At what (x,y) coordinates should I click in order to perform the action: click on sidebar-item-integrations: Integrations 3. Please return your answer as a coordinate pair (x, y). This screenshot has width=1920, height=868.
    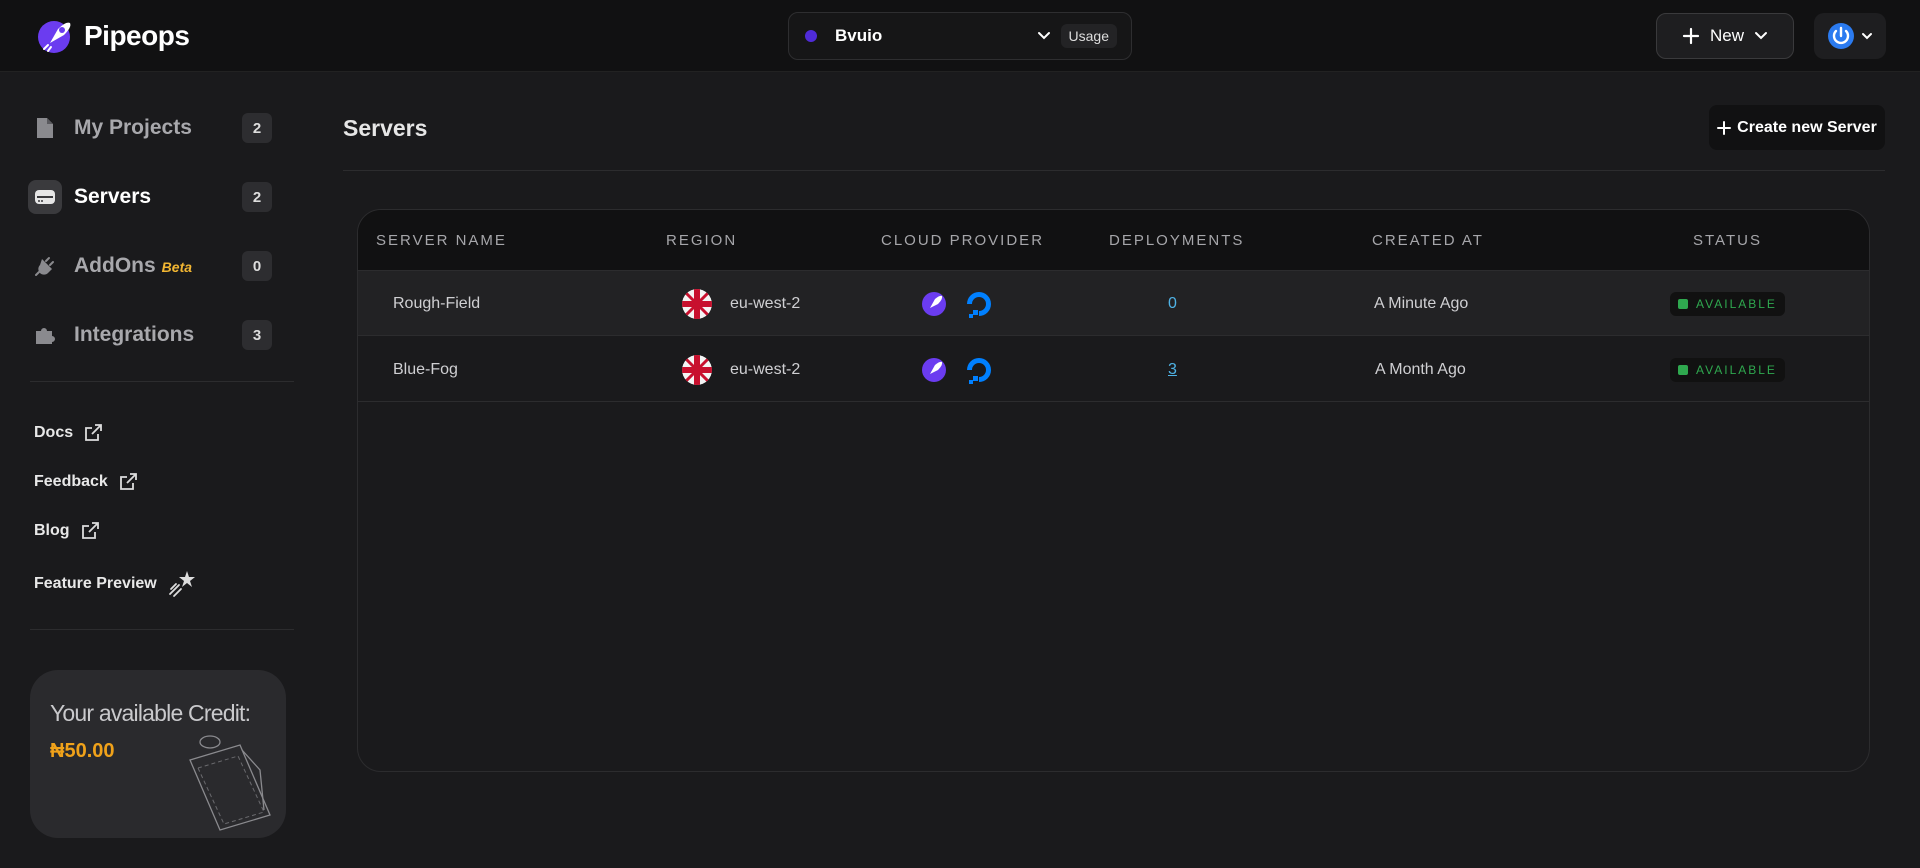
    Looking at the image, I should click on (150, 335).